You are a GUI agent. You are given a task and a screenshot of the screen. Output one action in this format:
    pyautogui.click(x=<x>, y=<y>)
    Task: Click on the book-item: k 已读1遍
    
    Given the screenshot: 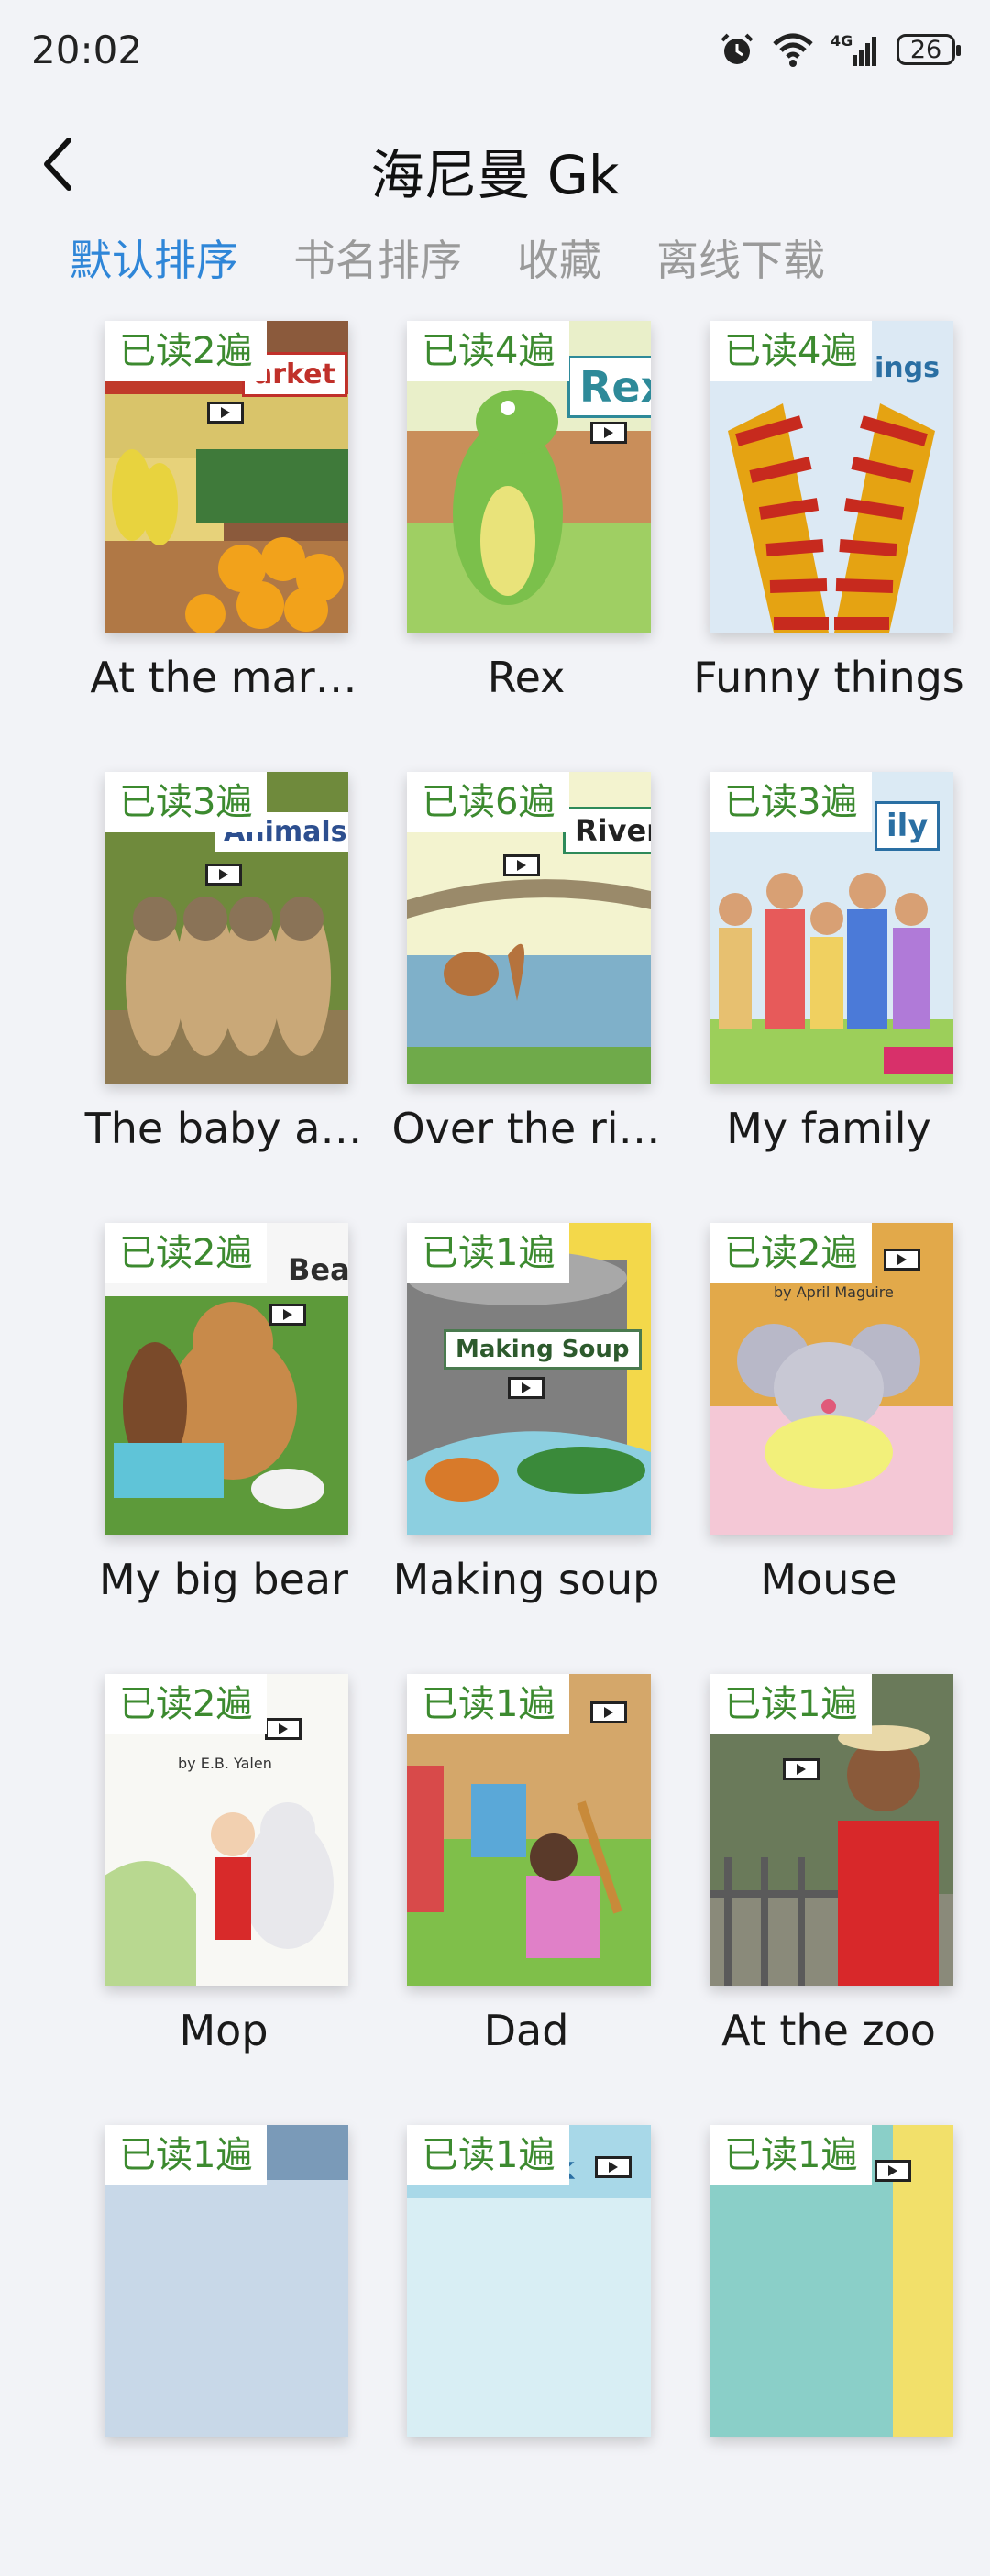 What is the action you would take?
    pyautogui.click(x=497, y=2351)
    